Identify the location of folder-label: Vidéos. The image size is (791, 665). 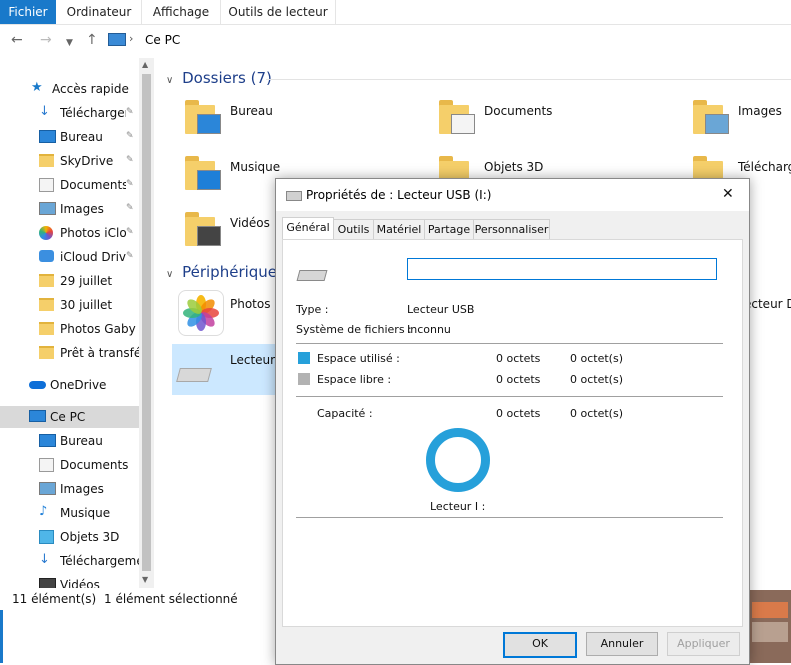
(250, 223).